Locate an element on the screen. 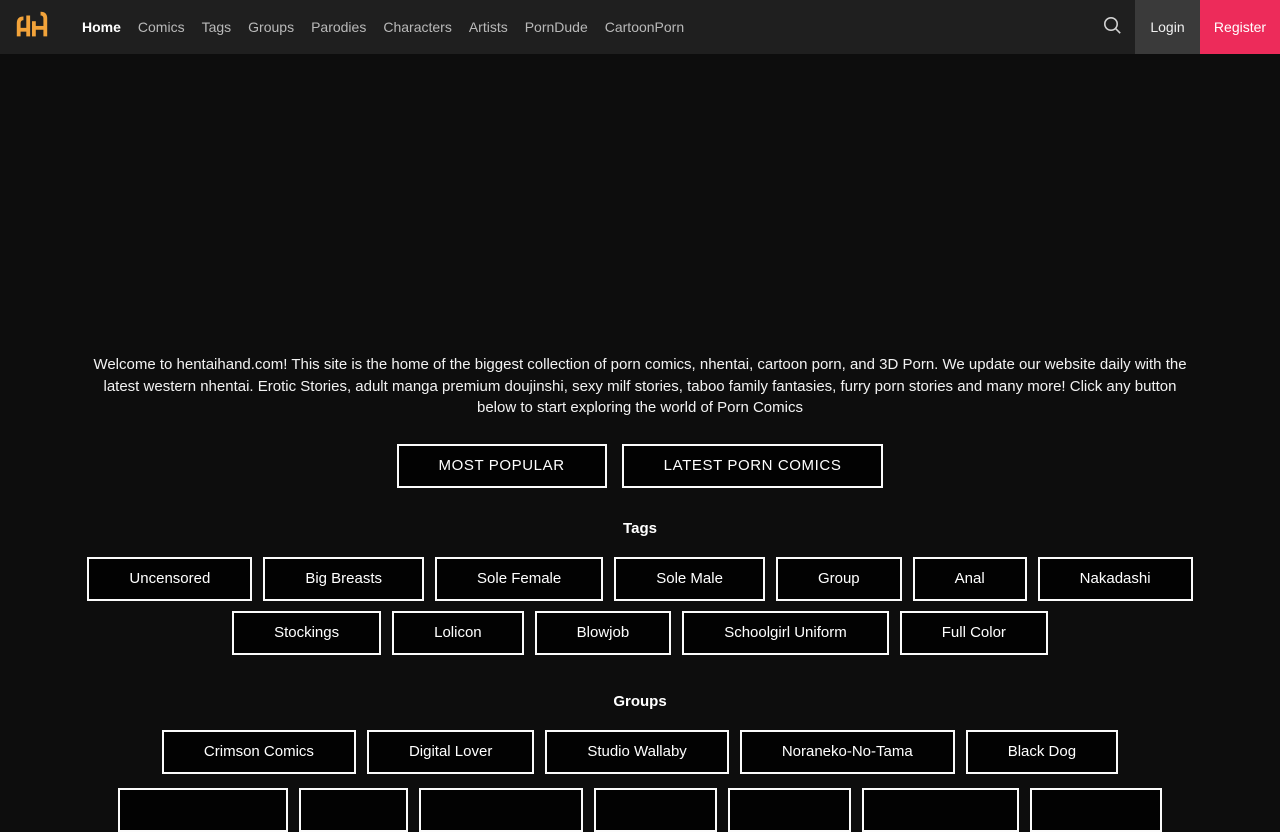 This screenshot has width=1280, height=832. group-button-noraneko-no-tama: Noraneko-No-Tama is located at coordinates (847, 751).